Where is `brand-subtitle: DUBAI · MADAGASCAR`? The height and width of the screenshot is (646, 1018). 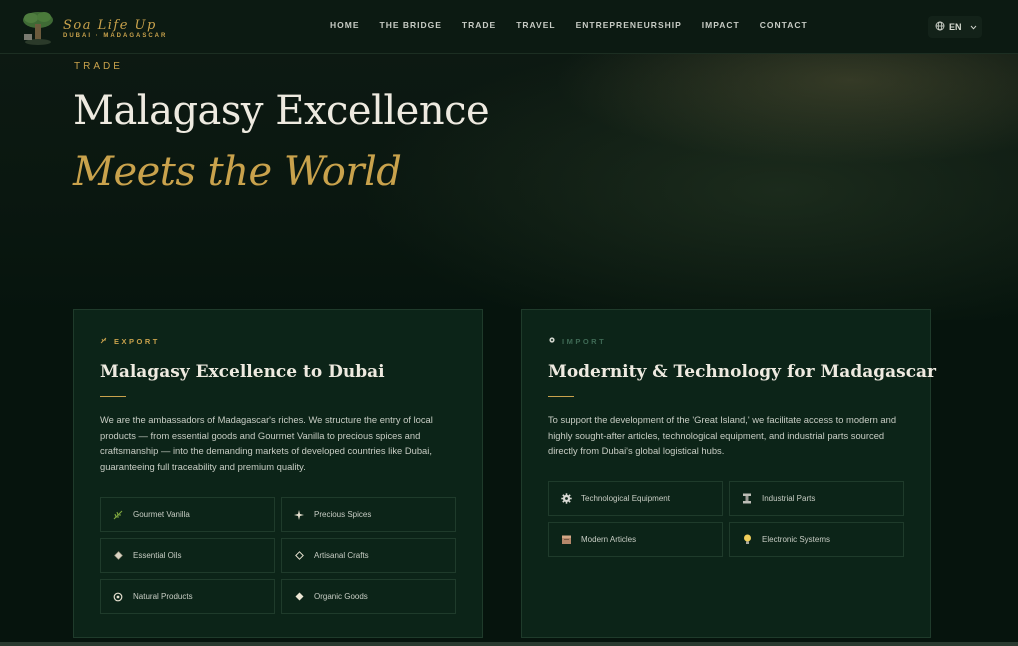 brand-subtitle: DUBAI · MADAGASCAR is located at coordinates (115, 35).